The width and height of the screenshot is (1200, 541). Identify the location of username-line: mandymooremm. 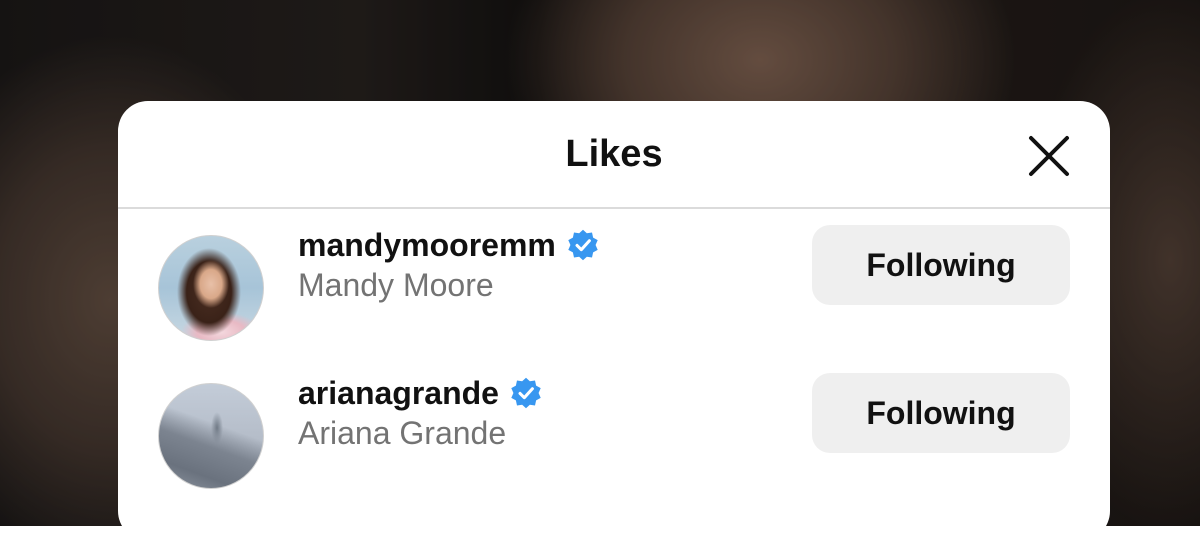
(449, 245).